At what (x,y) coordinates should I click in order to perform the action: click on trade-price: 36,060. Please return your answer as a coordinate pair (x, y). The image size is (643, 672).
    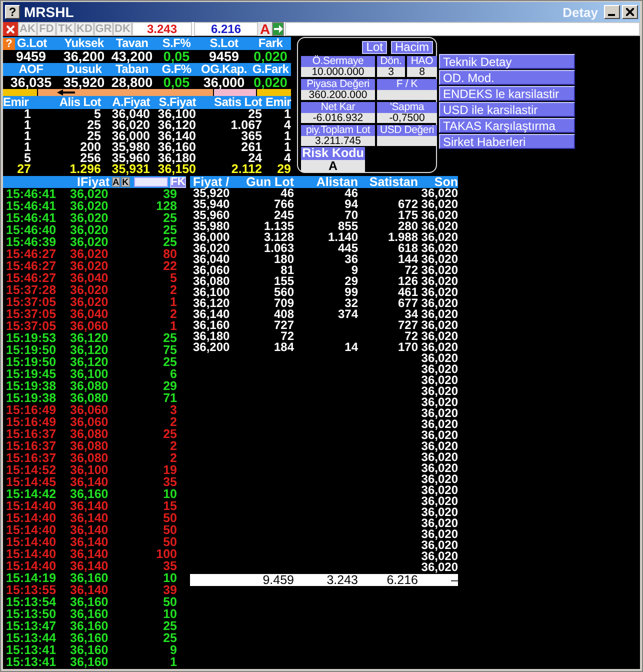
    Looking at the image, I should click on (90, 326).